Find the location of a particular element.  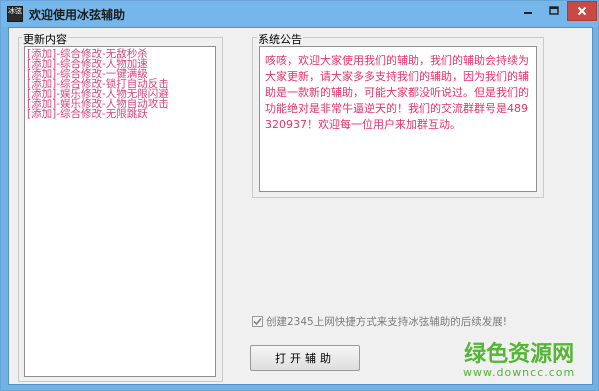

minimize-icon is located at coordinates (527, 13).